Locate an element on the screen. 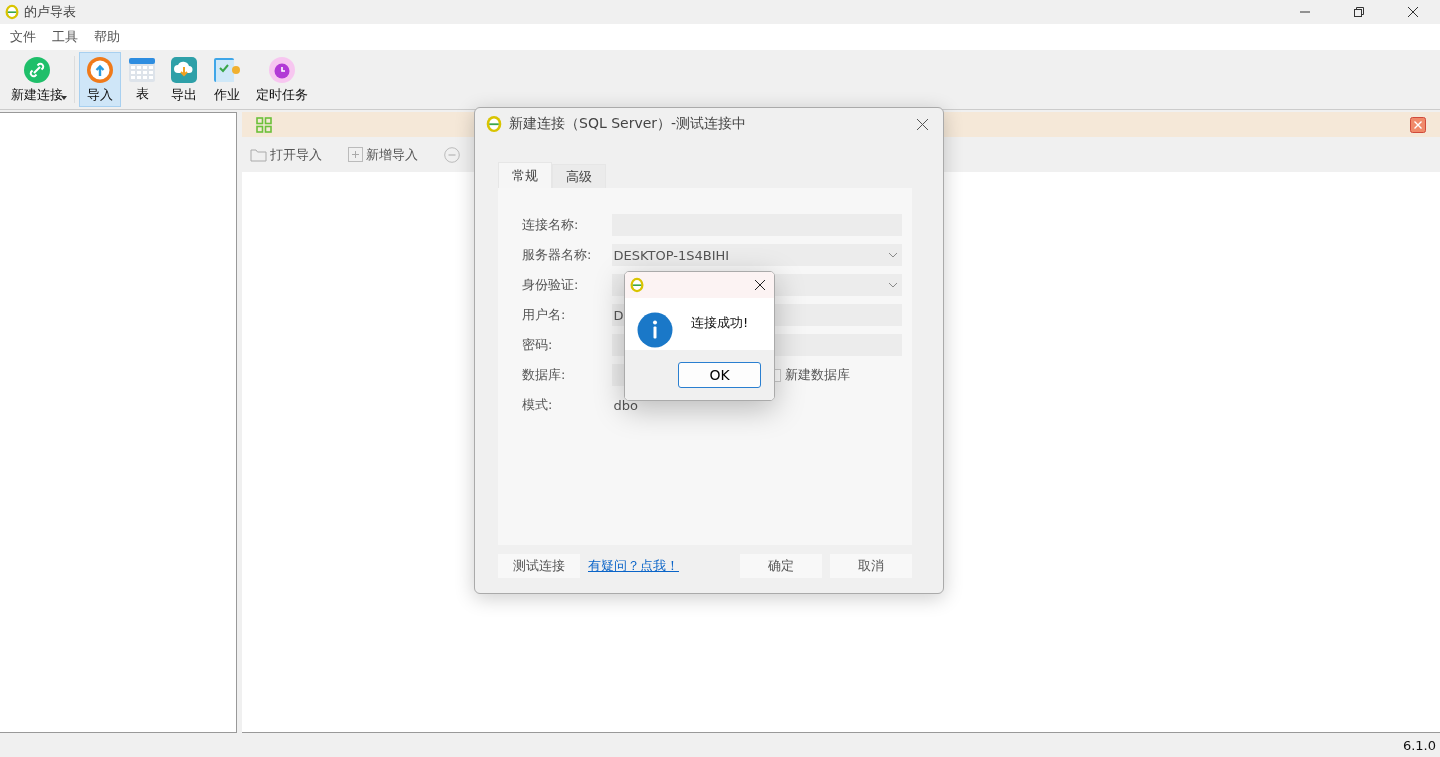 The width and height of the screenshot is (1440, 757). checkbox-label: 新建数据库 is located at coordinates (817, 375).